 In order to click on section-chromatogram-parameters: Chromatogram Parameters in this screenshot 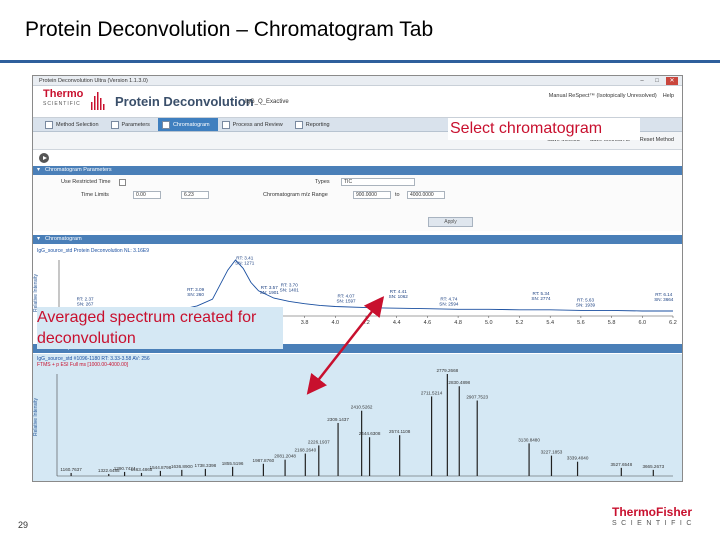, I will do `click(357, 170)`.